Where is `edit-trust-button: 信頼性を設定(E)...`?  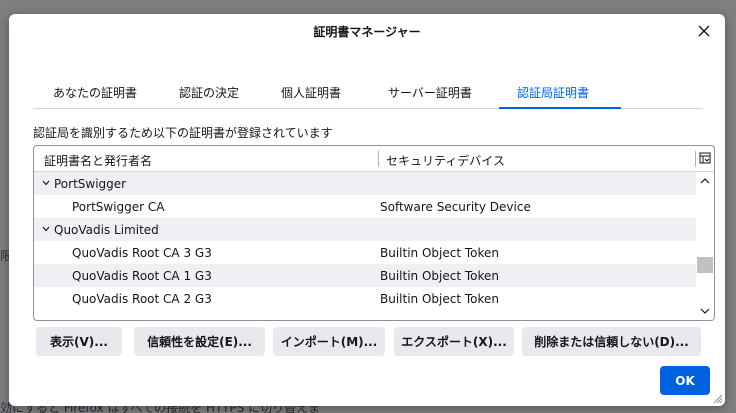 edit-trust-button: 信頼性を設定(E)... is located at coordinates (199, 341).